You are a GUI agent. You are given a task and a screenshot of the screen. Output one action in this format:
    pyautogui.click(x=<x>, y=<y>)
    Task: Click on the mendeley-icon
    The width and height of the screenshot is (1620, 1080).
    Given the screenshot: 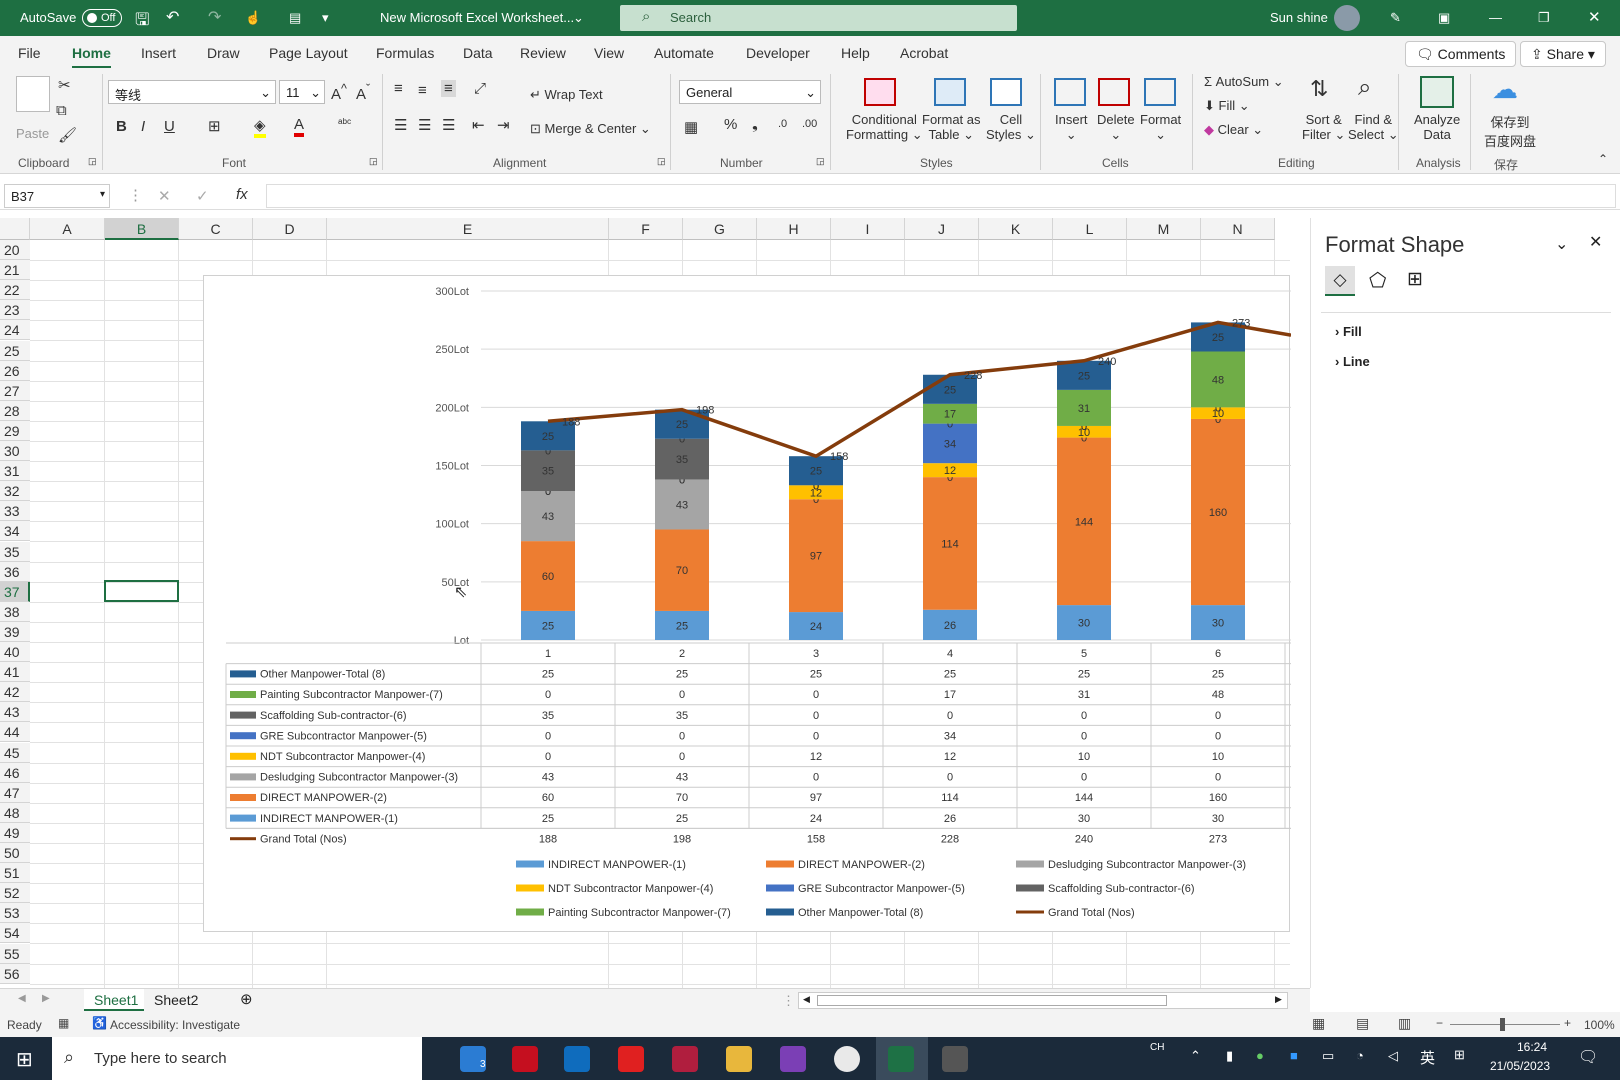 What is the action you would take?
    pyautogui.click(x=685, y=1059)
    